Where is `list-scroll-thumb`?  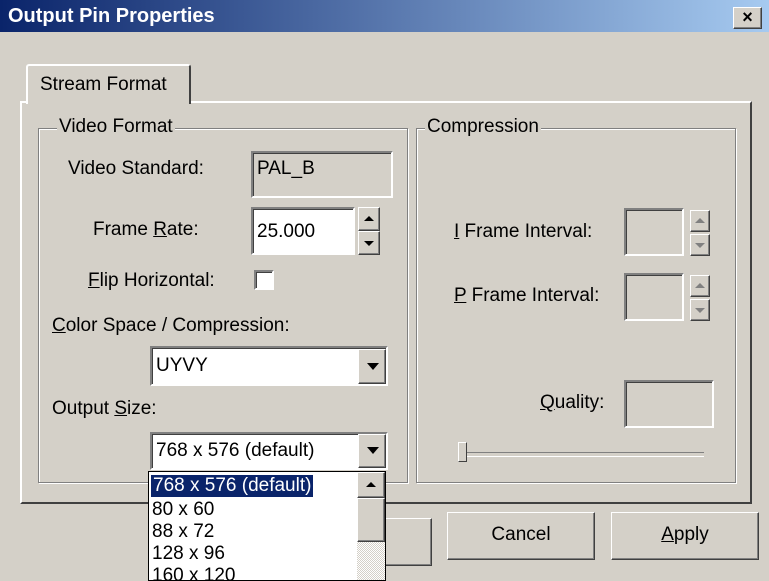
list-scroll-thumb is located at coordinates (371, 520).